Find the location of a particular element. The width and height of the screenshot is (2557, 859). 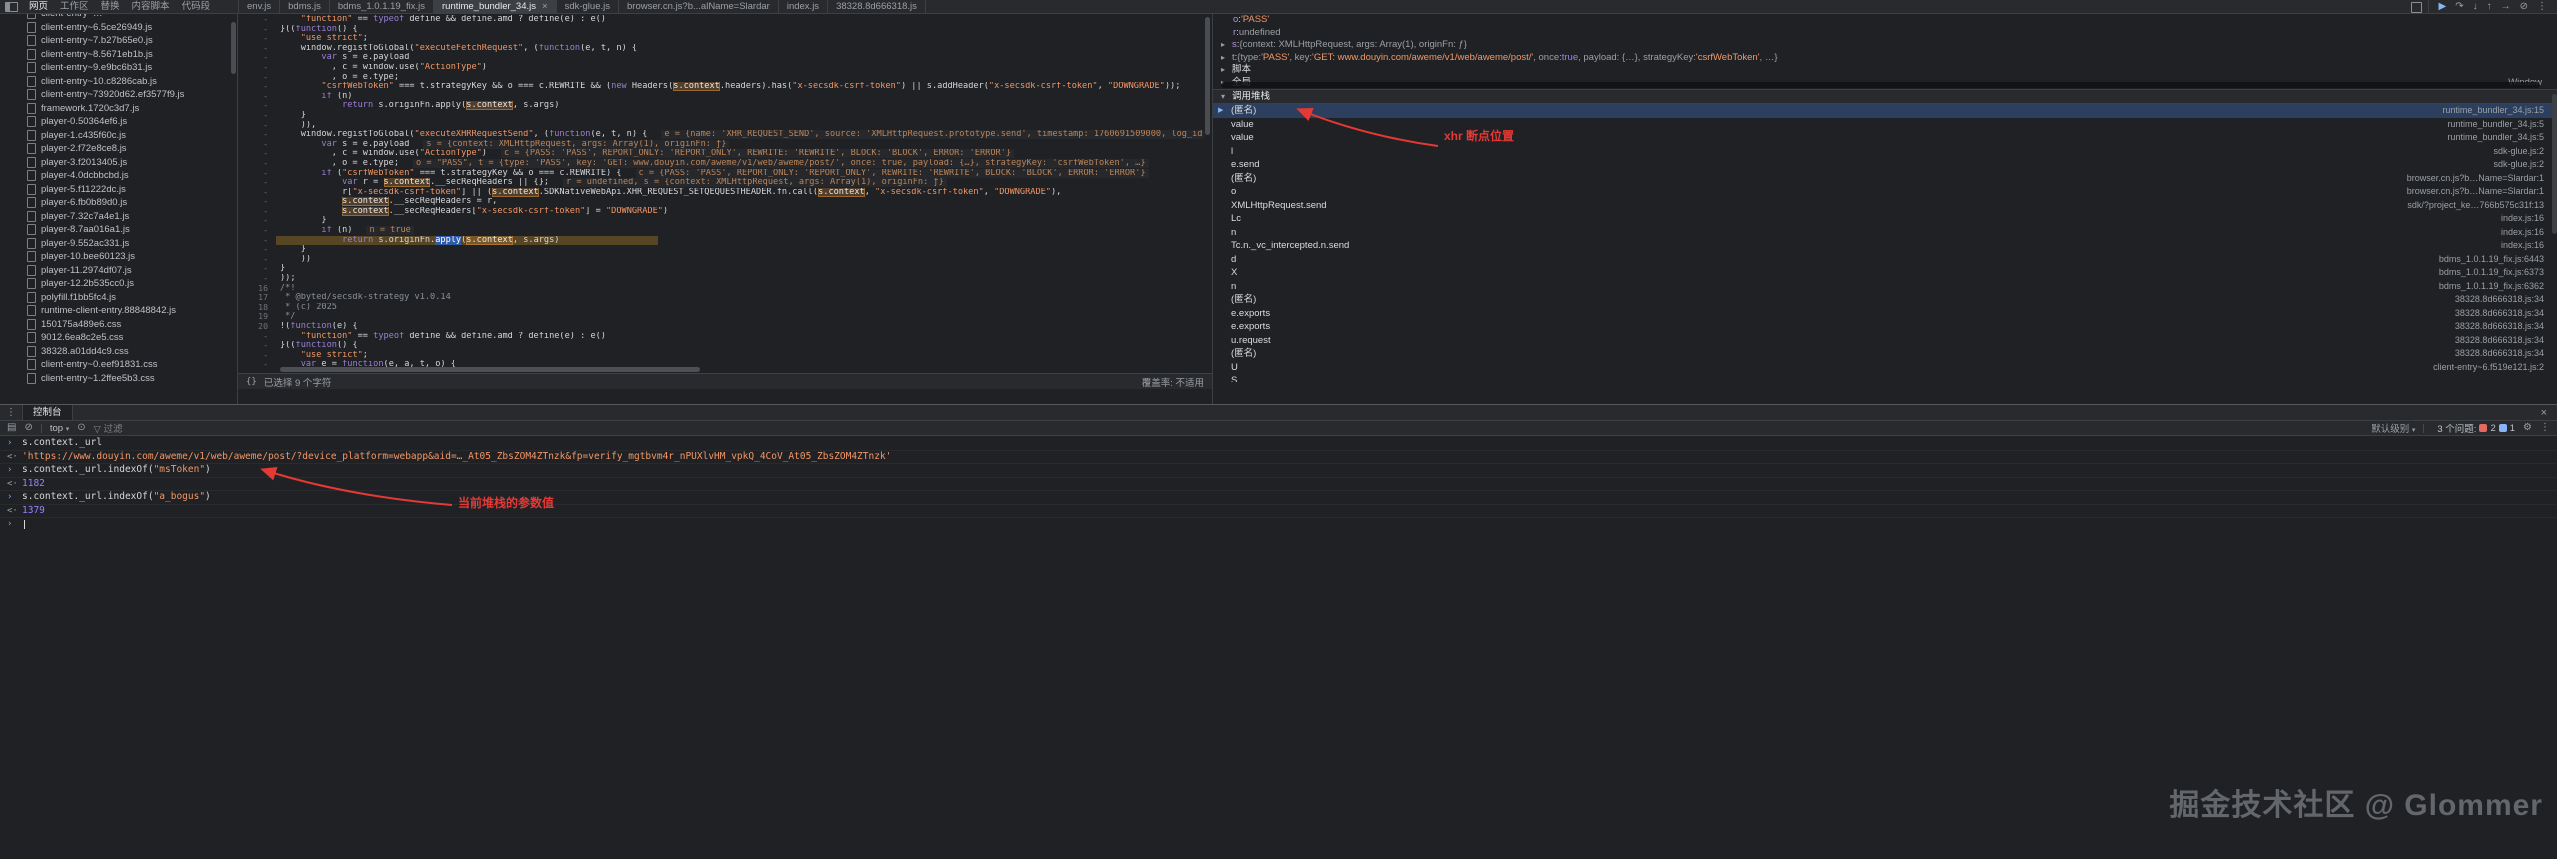

code-content: s.context.__secReqHeaders = r, is located at coordinates (740, 202).